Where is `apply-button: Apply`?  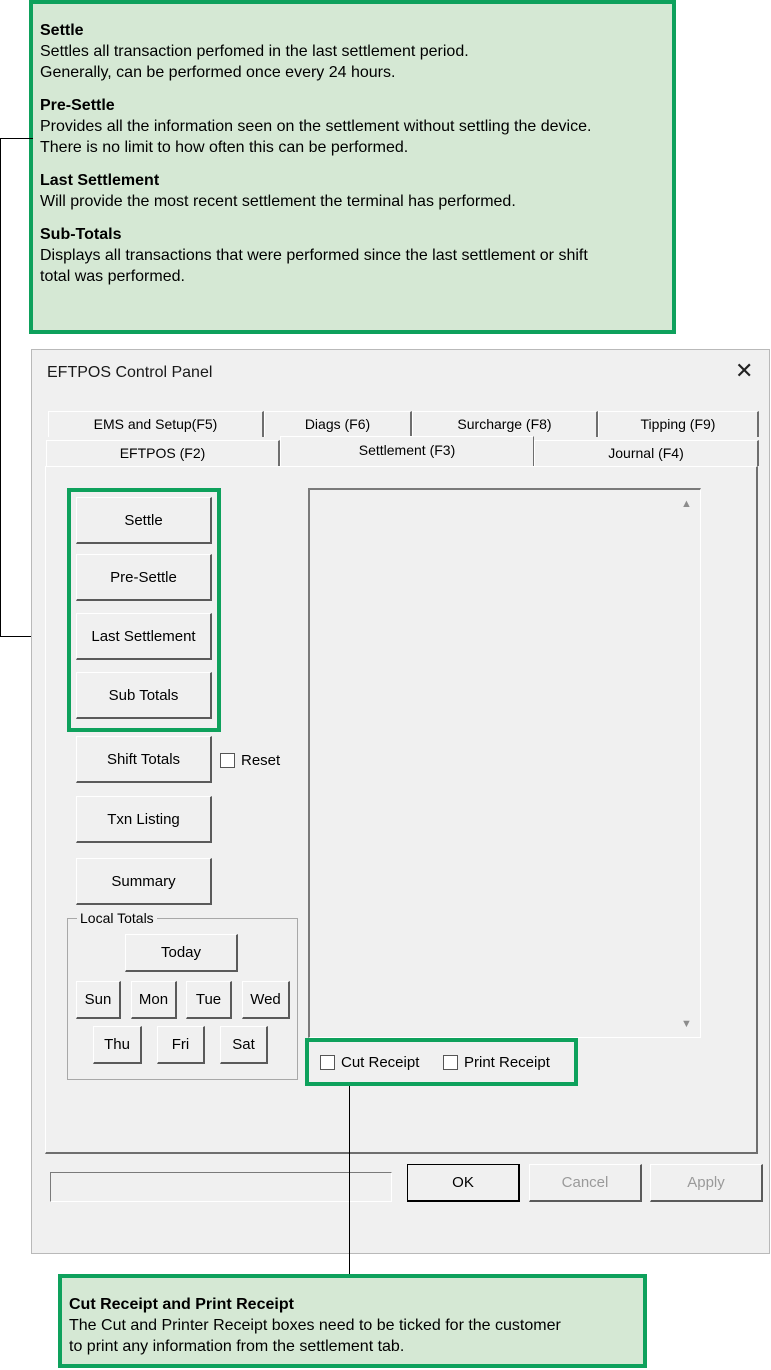 apply-button: Apply is located at coordinates (706, 1183).